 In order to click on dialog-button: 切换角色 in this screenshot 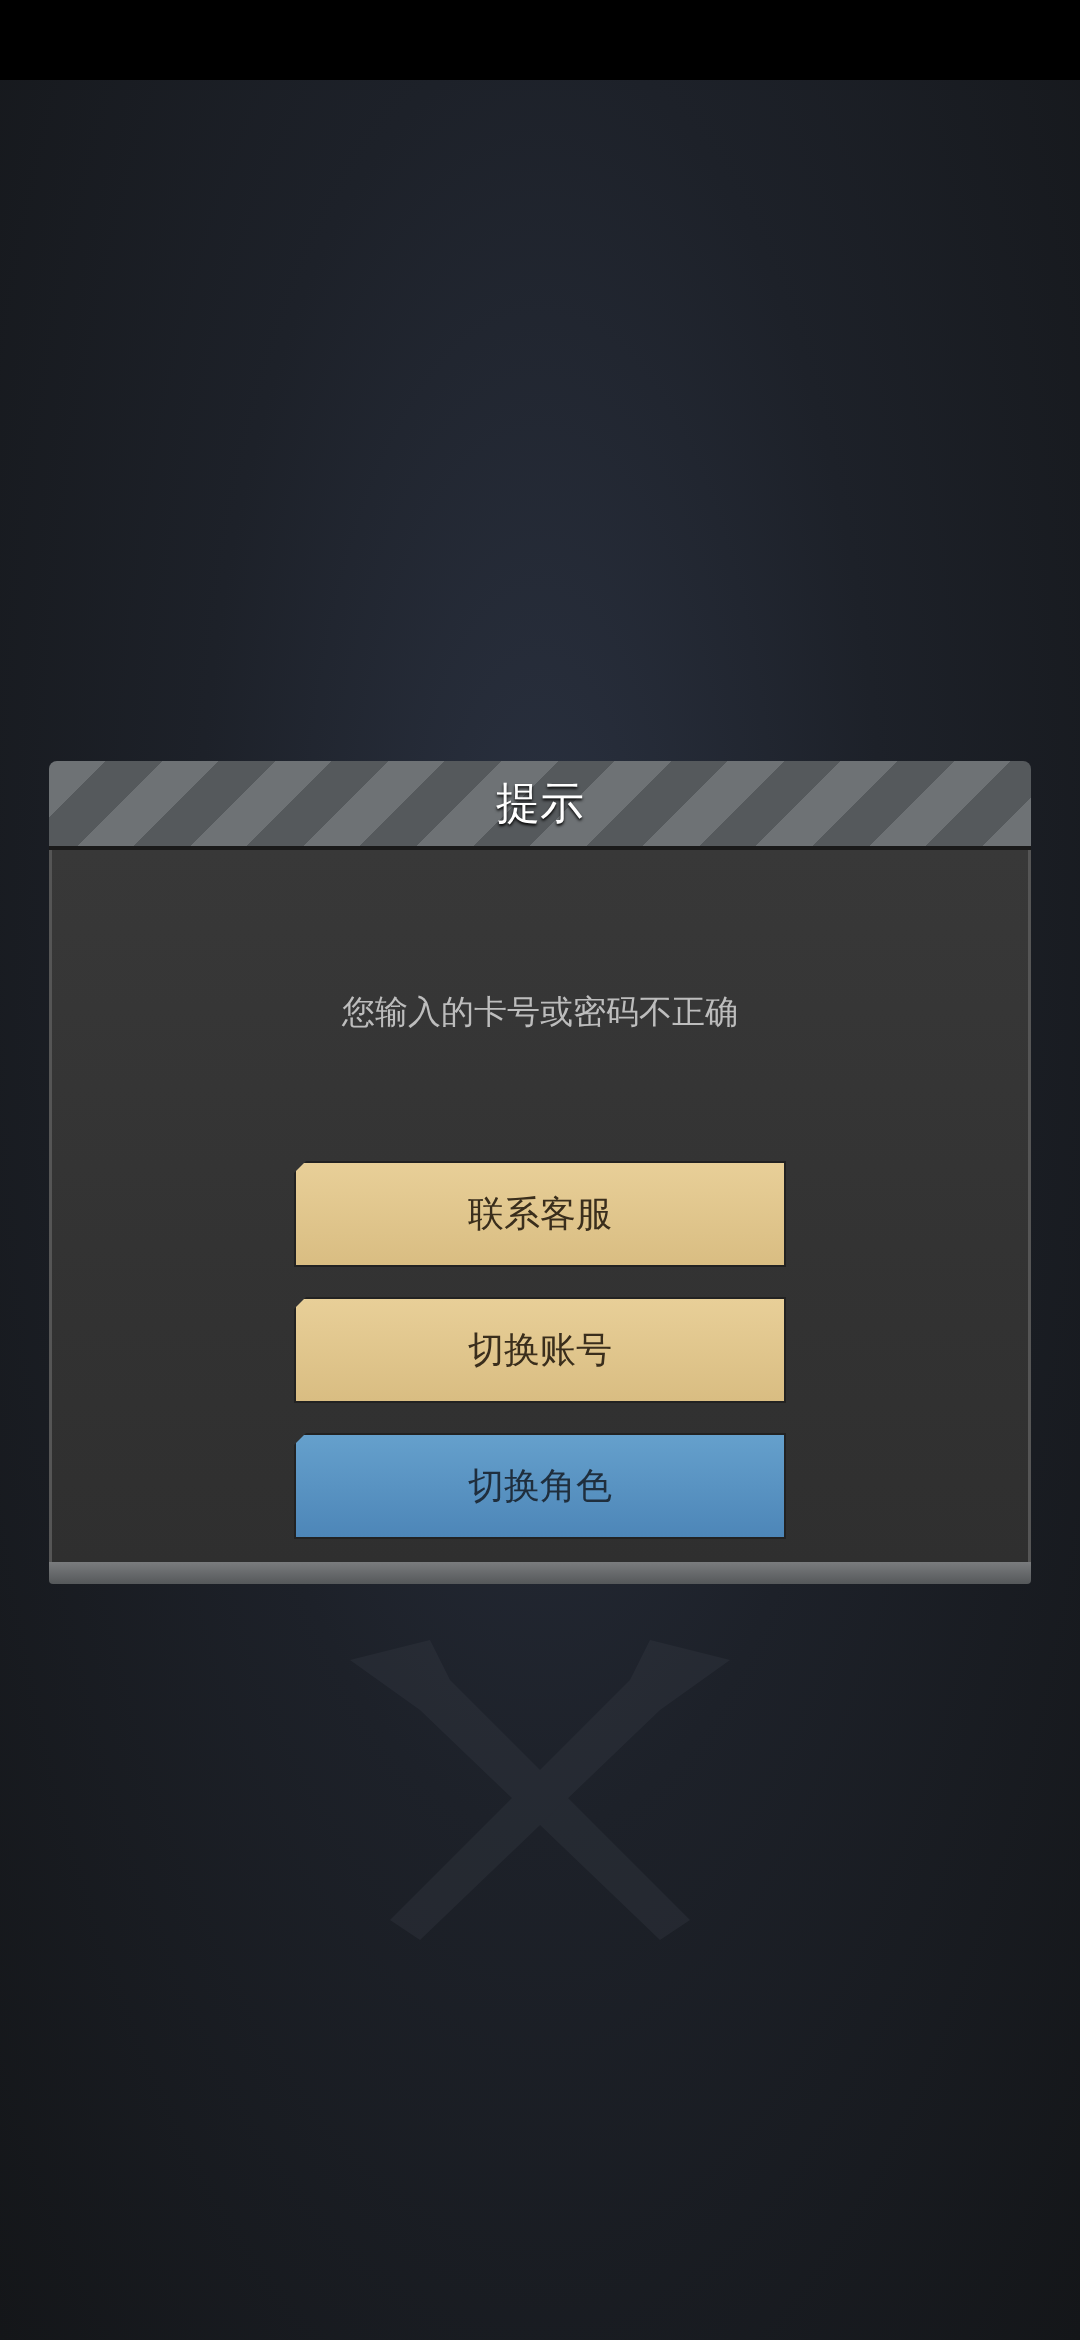, I will do `click(540, 1486)`.